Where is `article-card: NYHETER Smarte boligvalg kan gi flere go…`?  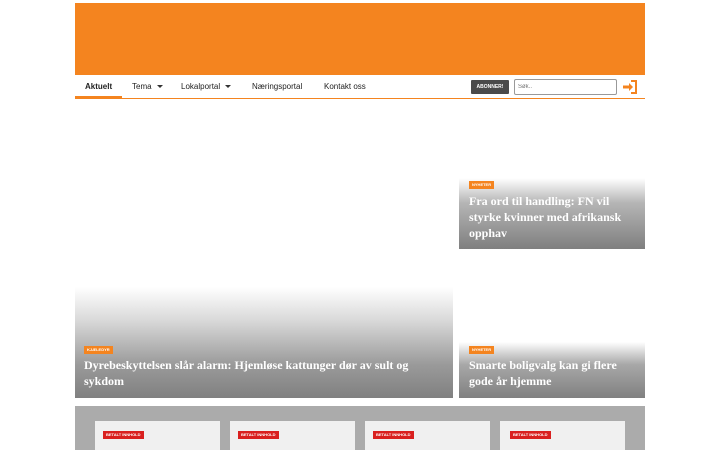 article-card: NYHETER Smarte boligvalg kan gi flere go… is located at coordinates (552, 370).